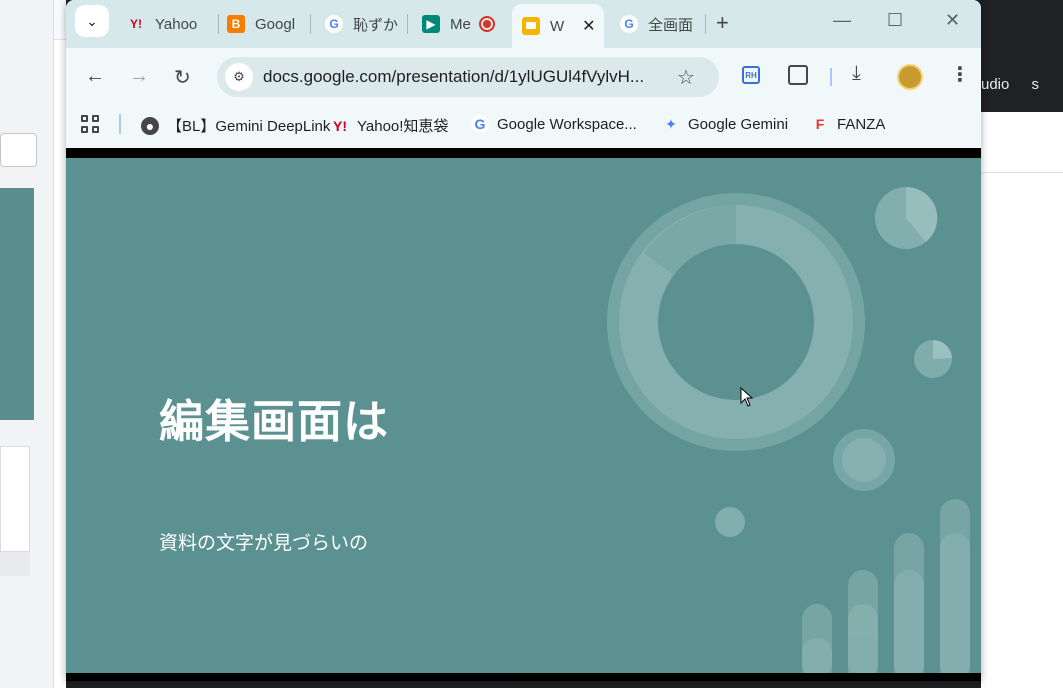  Describe the element at coordinates (236, 24) in the screenshot. I see `blogger-icon: B` at that location.